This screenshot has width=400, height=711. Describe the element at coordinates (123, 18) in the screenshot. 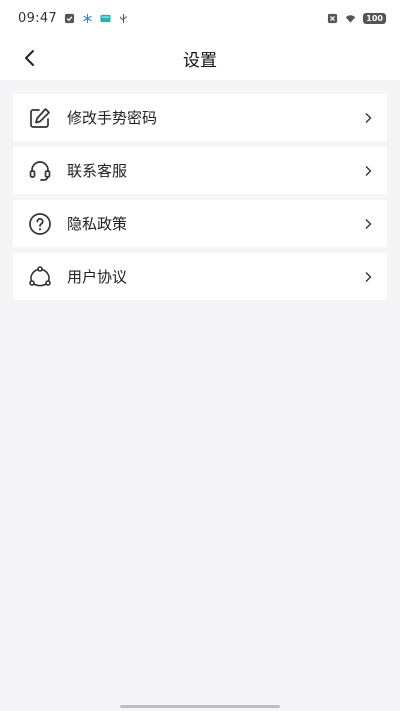

I see `usb-icon` at that location.